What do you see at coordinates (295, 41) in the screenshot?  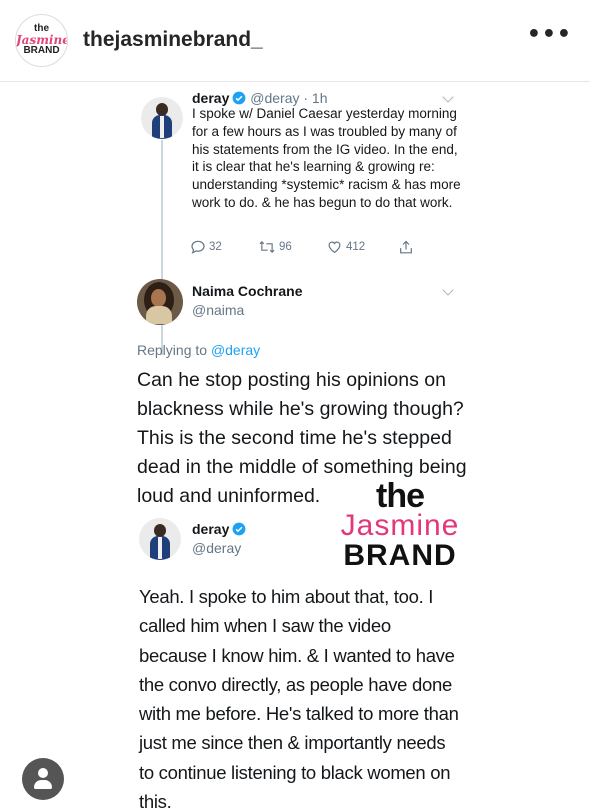 I see `instagram-post-header: the Jasmine BRAND thejasminebrand_ •••` at bounding box center [295, 41].